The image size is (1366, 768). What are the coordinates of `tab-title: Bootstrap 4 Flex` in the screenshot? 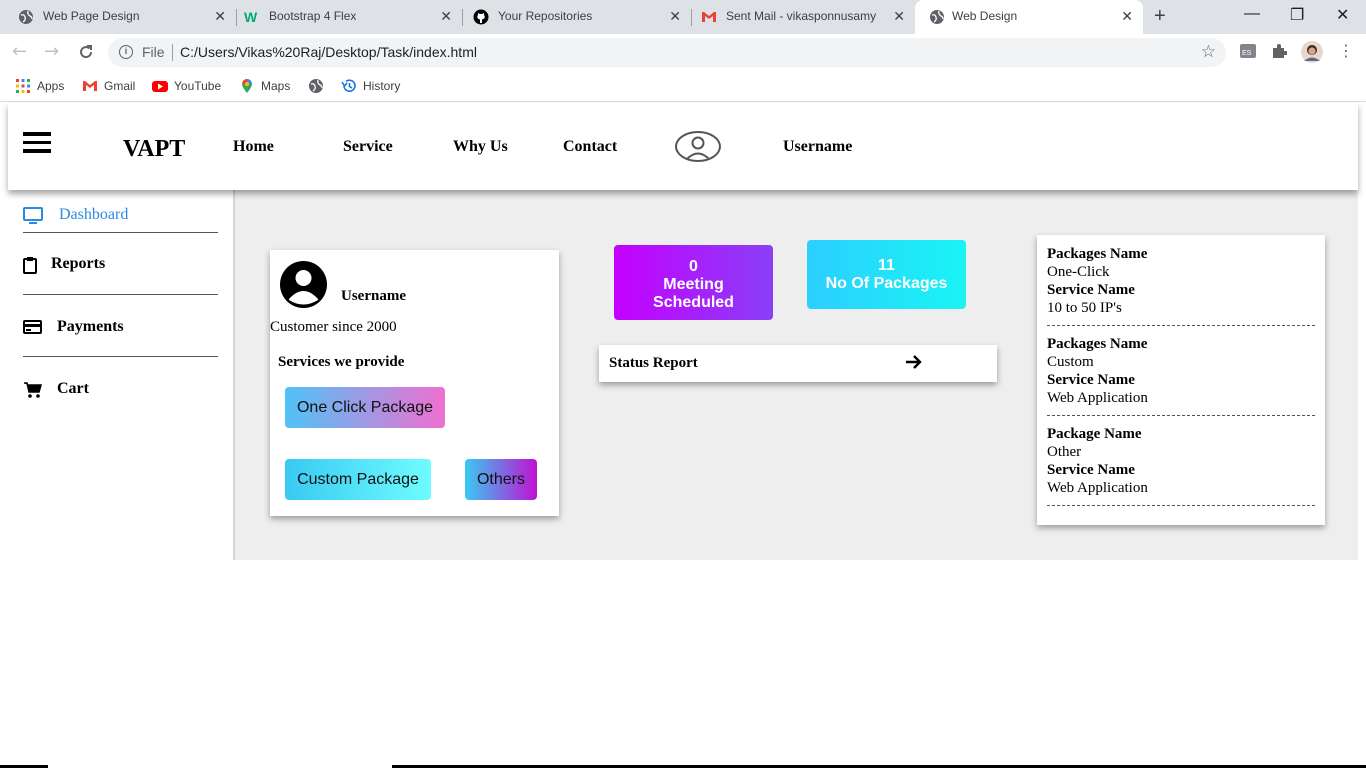 It's located at (313, 16).